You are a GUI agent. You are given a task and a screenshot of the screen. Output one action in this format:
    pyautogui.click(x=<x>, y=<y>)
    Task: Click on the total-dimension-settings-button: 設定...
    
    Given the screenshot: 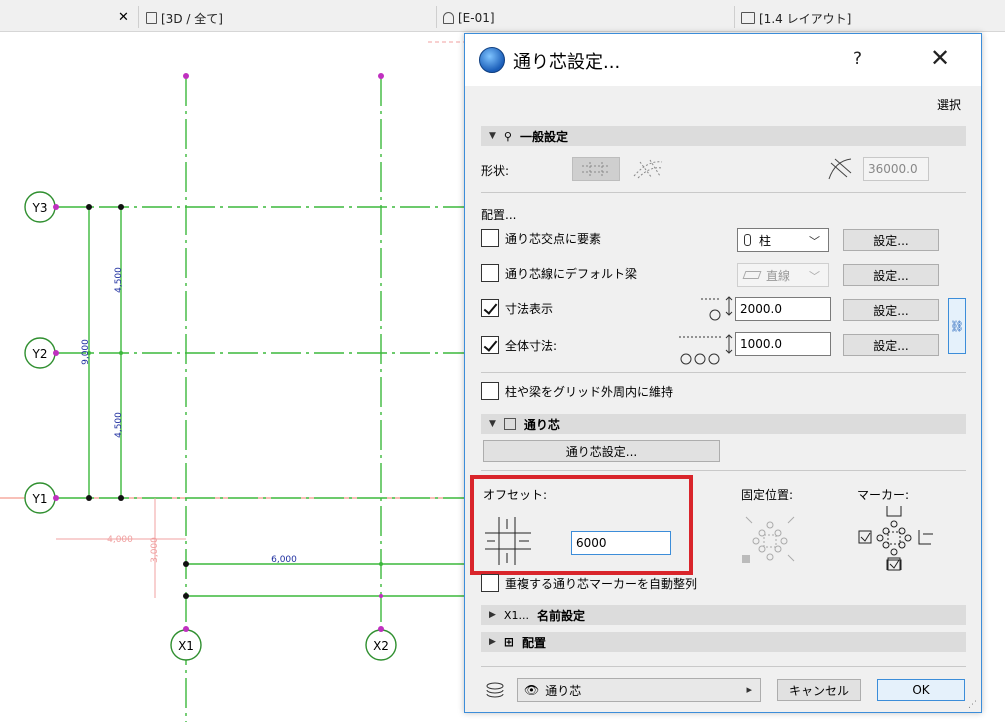 What is the action you would take?
    pyautogui.click(x=891, y=345)
    